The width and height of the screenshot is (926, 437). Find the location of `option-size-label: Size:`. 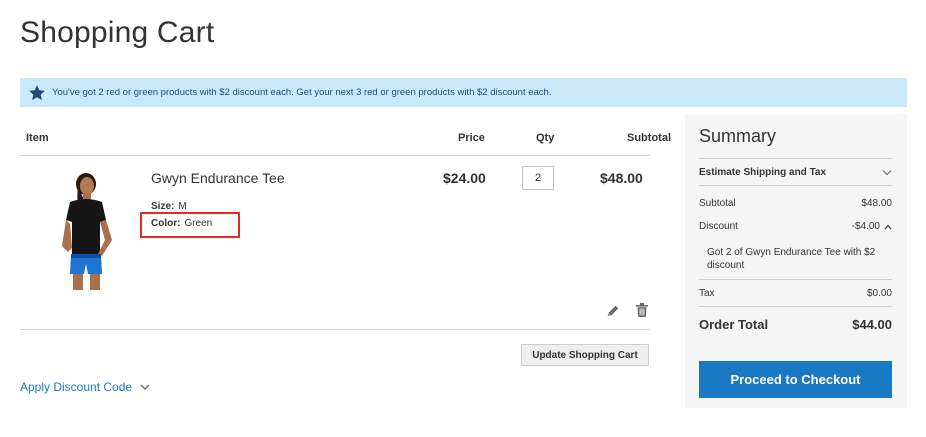

option-size-label: Size: is located at coordinates (163, 206).